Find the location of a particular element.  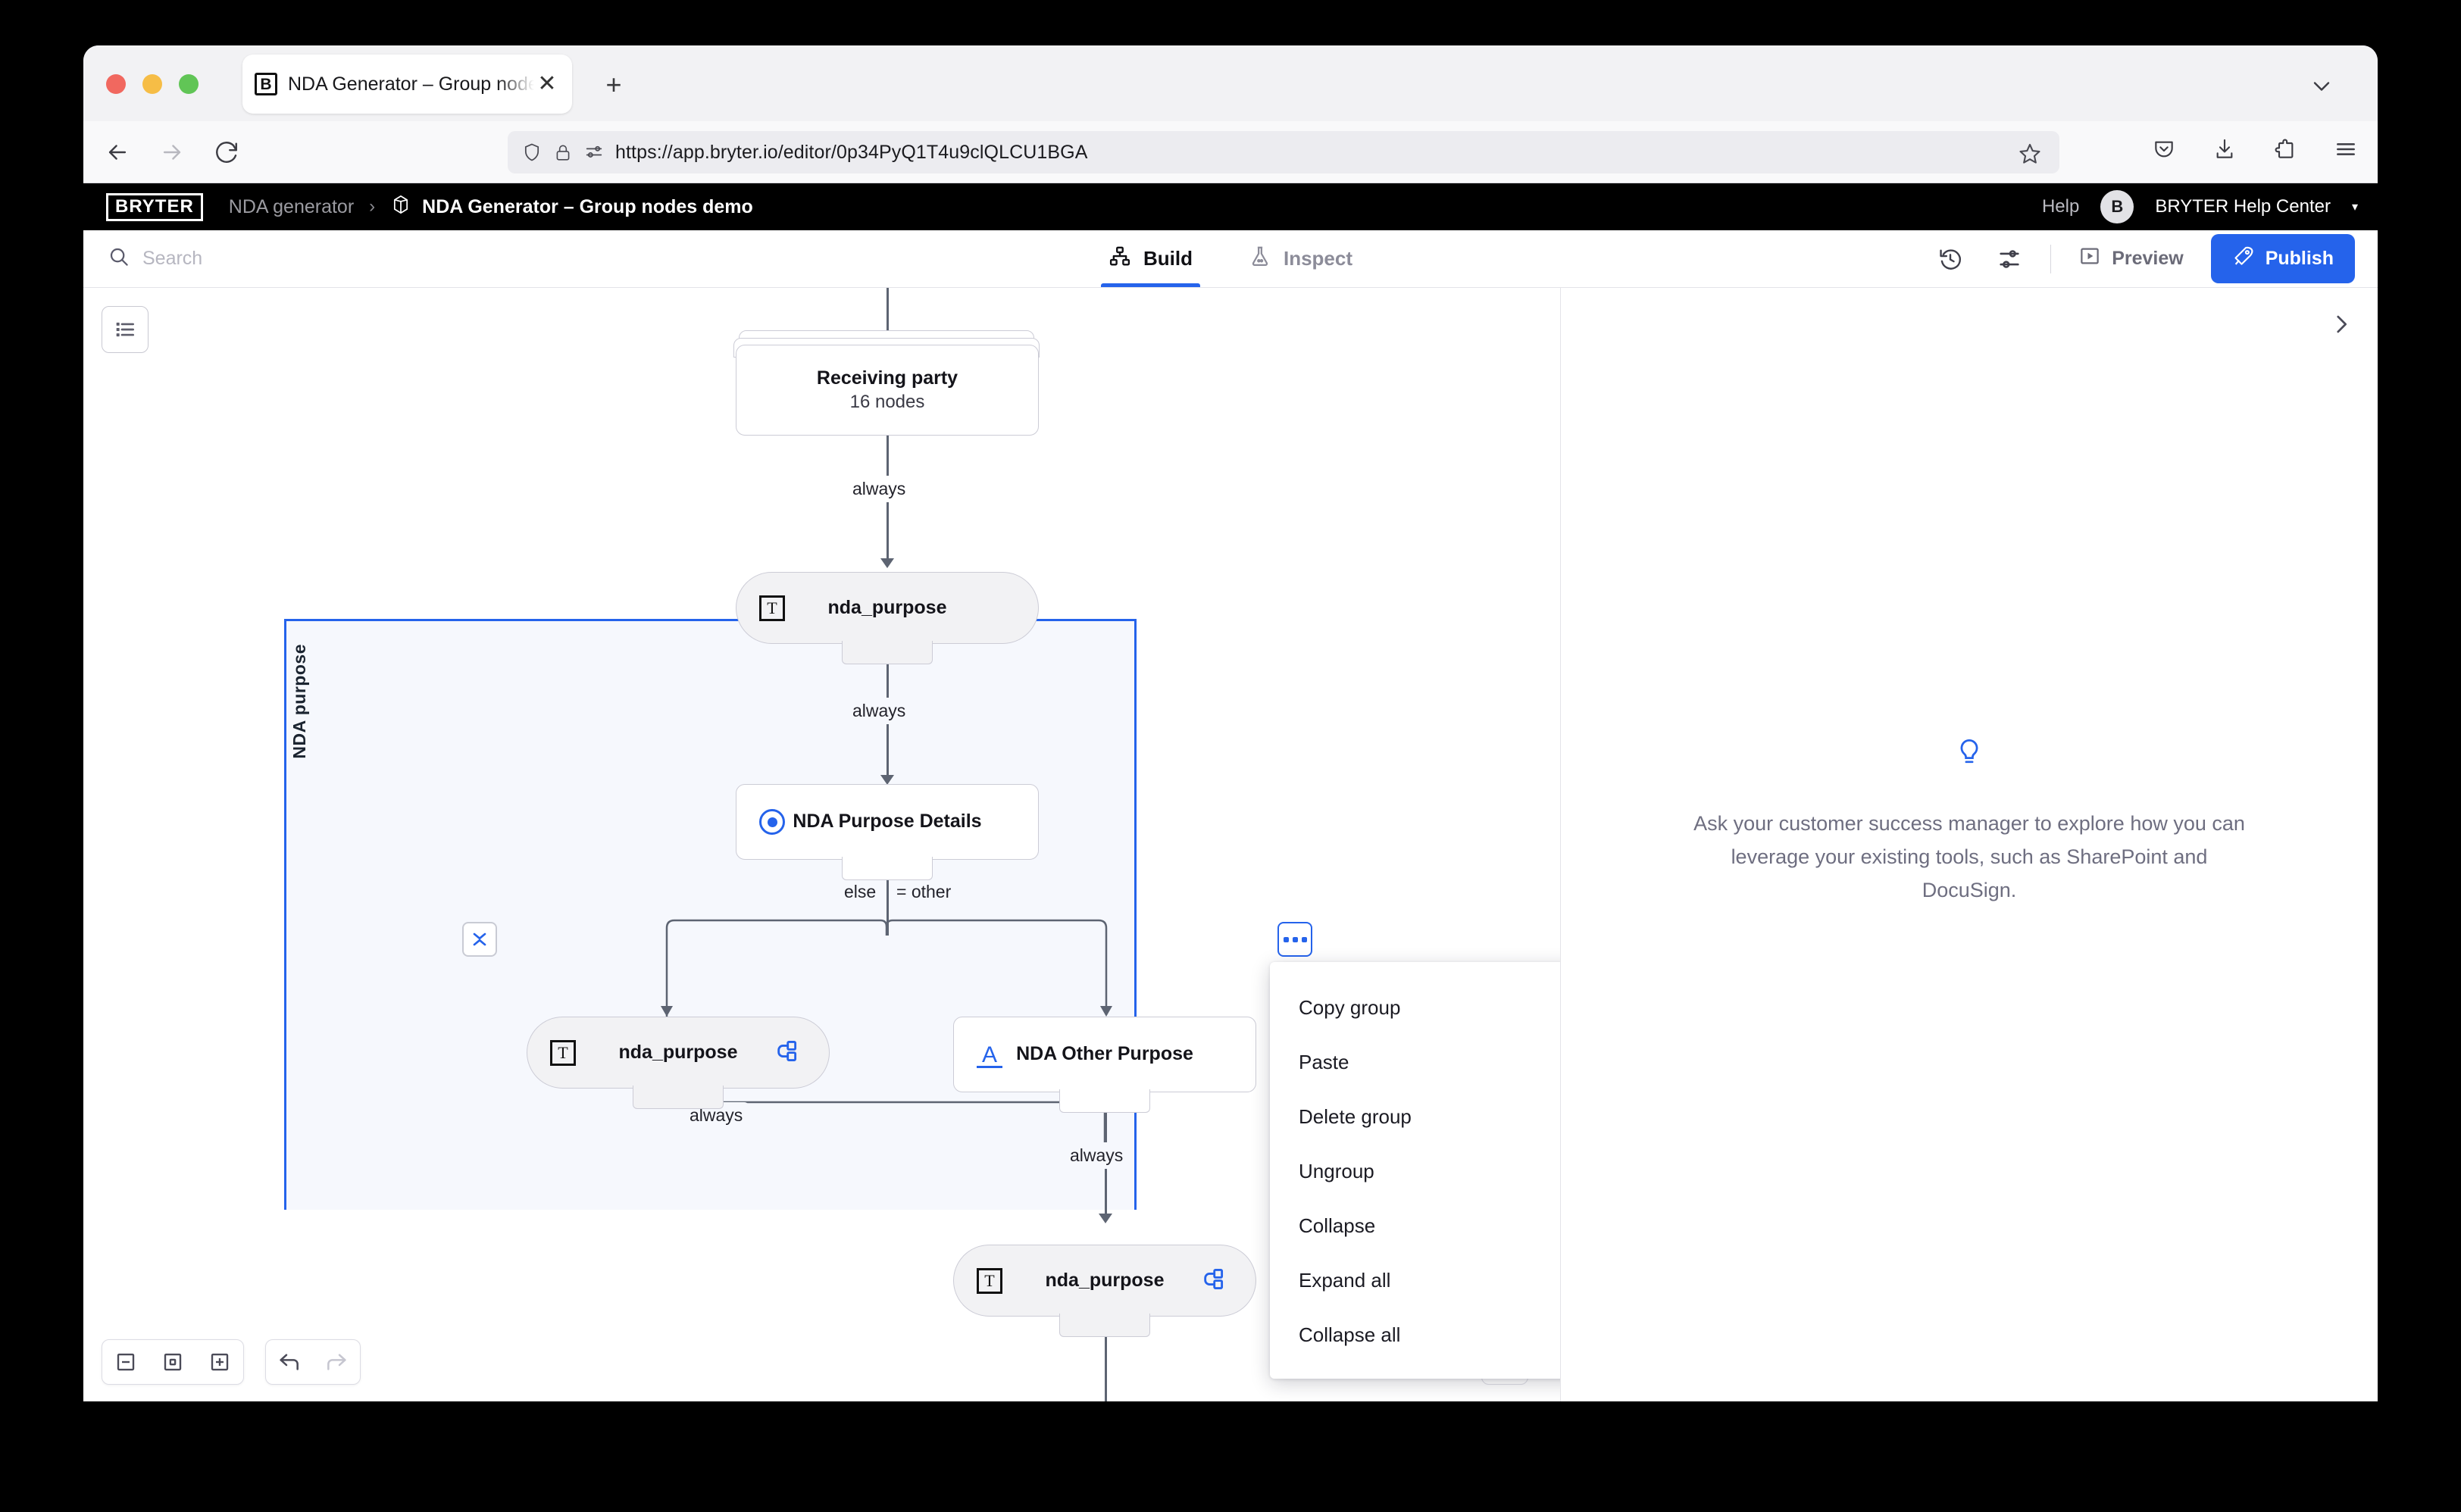

bookmark-star-icon is located at coordinates (2032, 156).